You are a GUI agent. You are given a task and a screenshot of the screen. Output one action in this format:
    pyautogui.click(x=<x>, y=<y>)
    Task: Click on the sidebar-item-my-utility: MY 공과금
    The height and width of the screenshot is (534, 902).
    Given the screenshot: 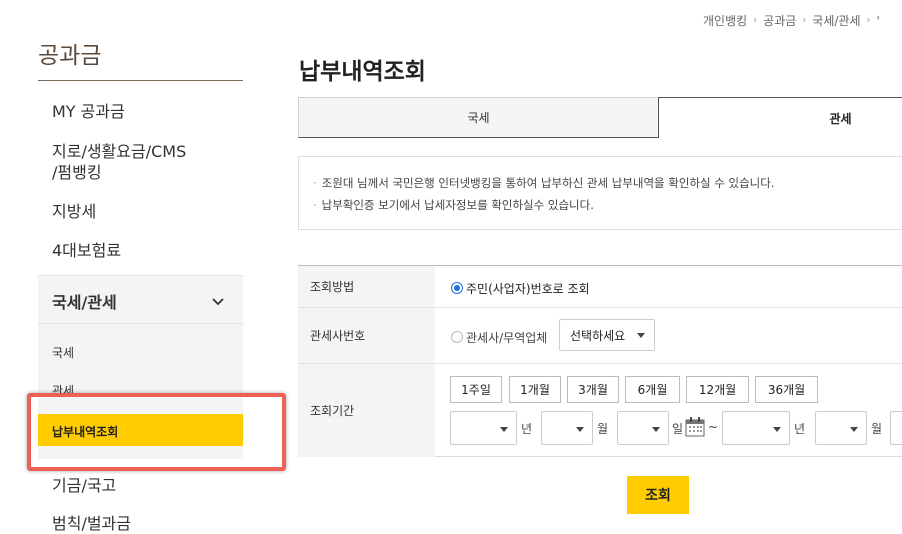 What is the action you would take?
    pyautogui.click(x=88, y=112)
    